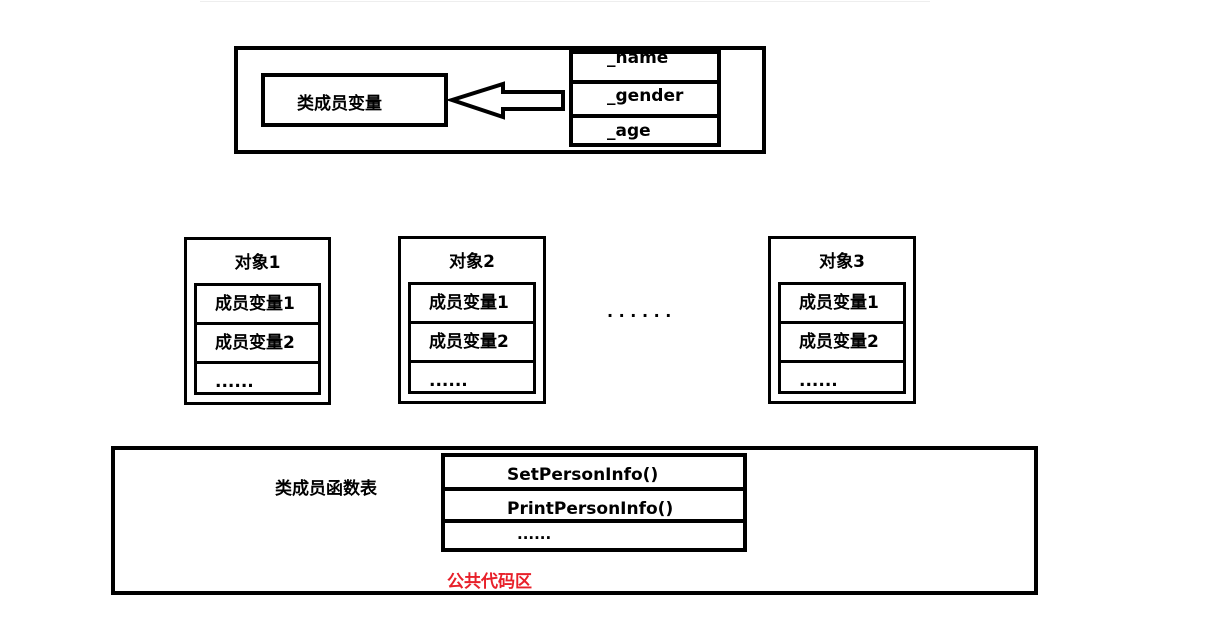 The image size is (1226, 639). I want to click on function-row: SetPersonInfo(), so click(594, 474).